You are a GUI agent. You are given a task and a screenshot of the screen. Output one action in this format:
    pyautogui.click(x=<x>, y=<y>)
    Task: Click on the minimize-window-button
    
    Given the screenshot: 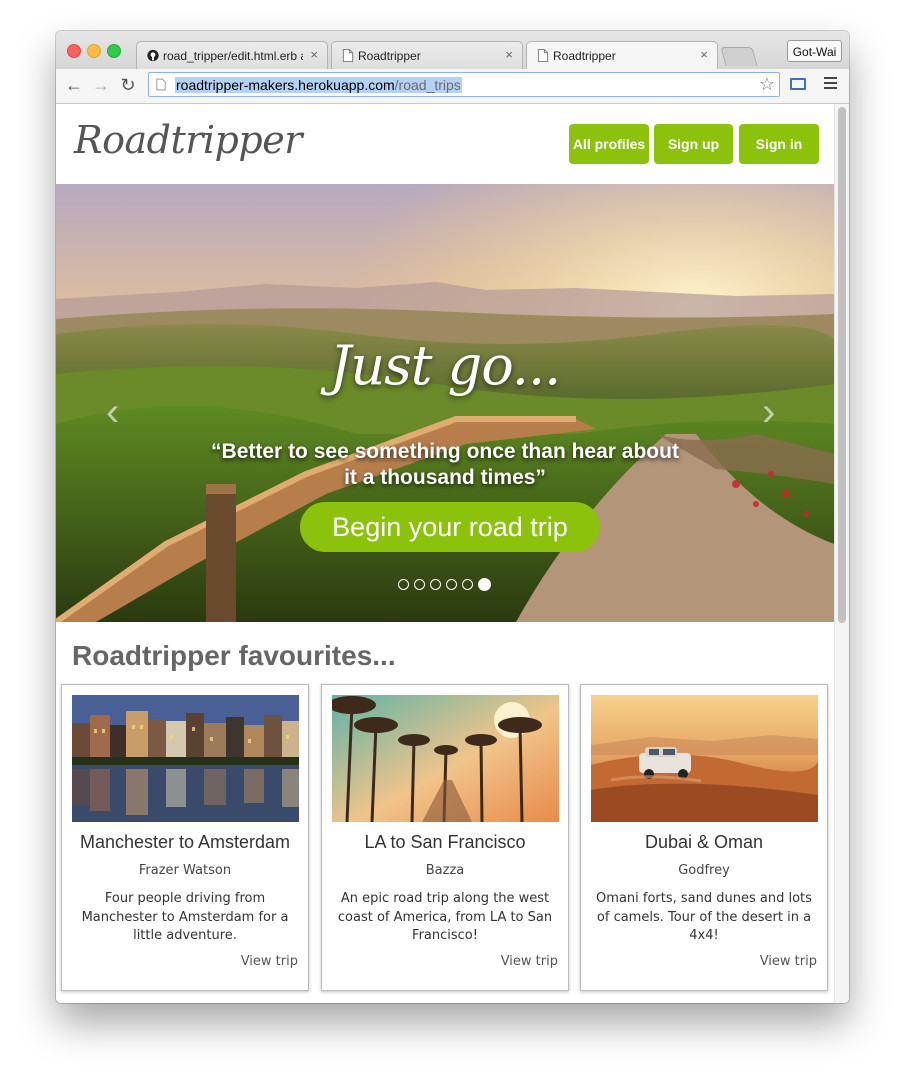 What is the action you would take?
    pyautogui.click(x=94, y=51)
    